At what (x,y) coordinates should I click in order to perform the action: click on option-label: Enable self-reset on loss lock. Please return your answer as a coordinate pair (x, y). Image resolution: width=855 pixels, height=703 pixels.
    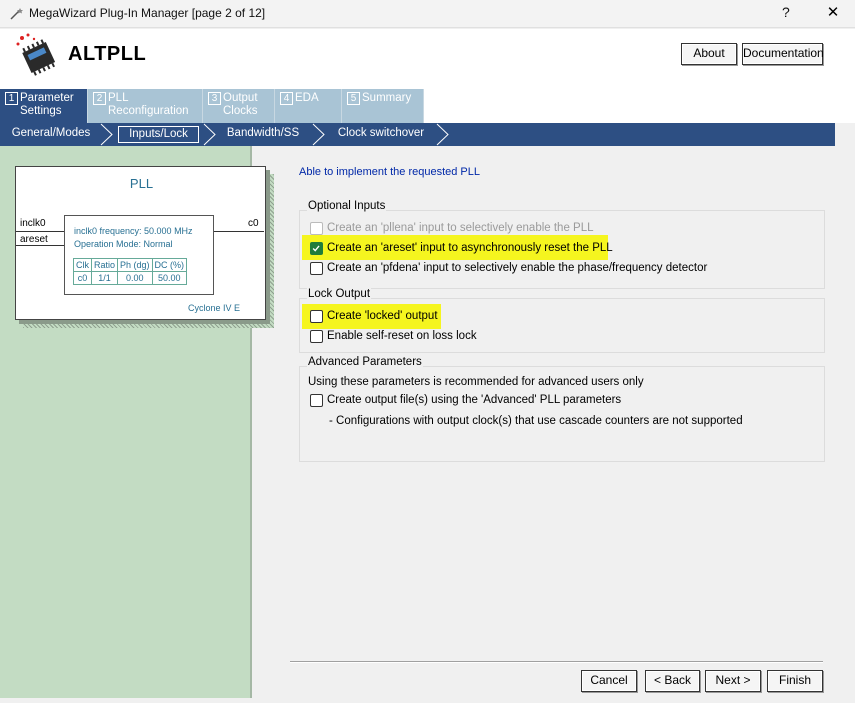
    Looking at the image, I should click on (402, 336).